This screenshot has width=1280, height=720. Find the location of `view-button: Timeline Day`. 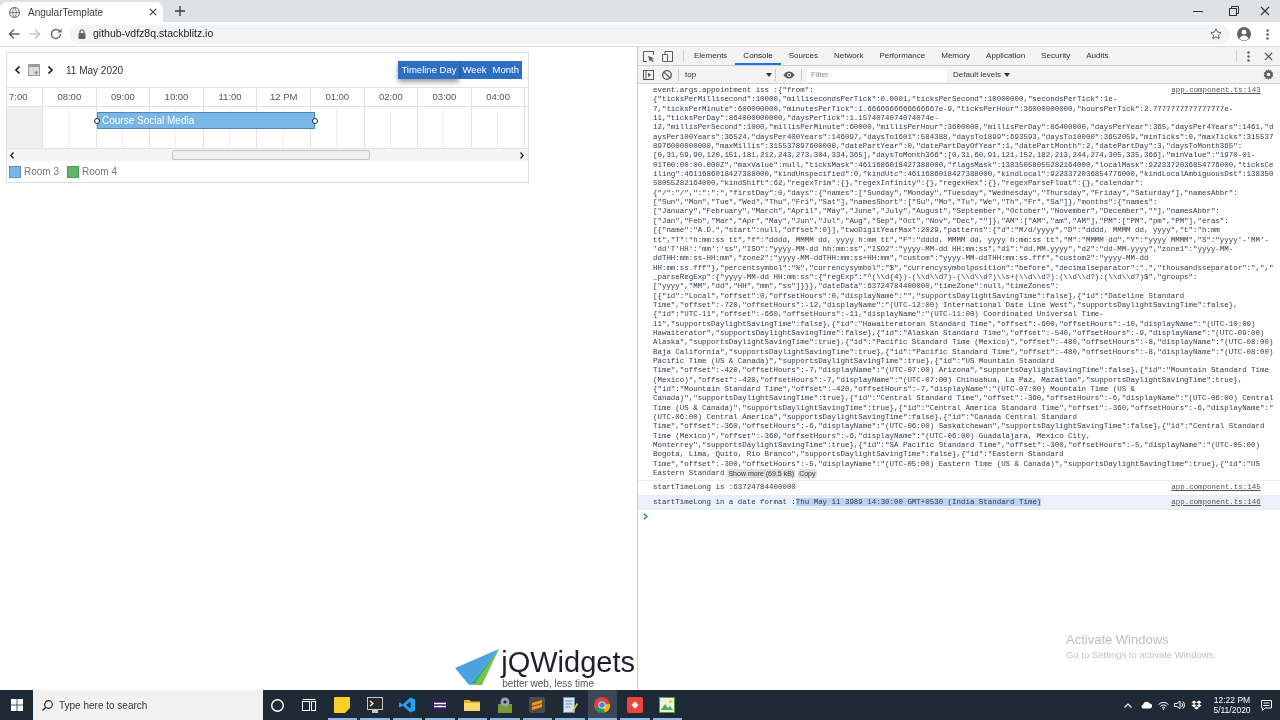

view-button: Timeline Day is located at coordinates (429, 70).